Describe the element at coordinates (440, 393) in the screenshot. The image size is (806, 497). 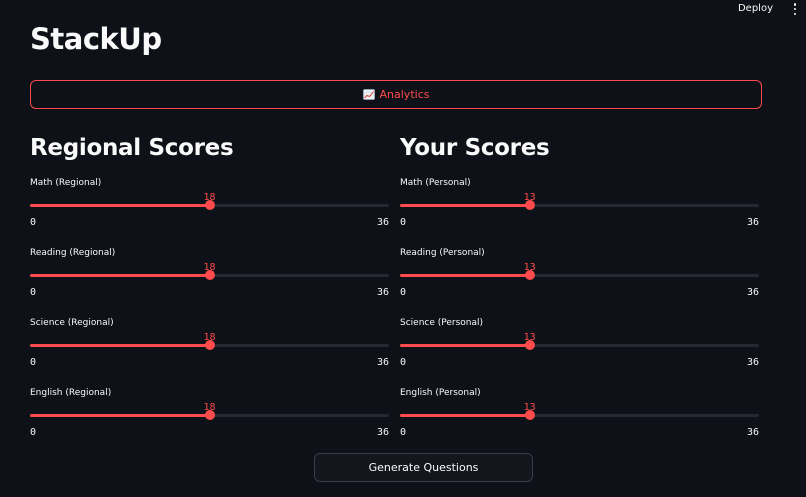
I see `slider-label: English (Personal)` at that location.